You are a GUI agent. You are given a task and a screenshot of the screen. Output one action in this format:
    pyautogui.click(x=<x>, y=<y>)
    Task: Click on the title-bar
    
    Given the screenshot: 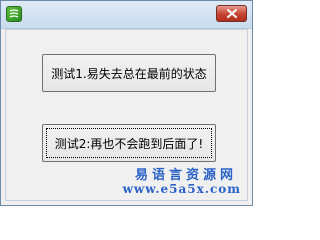 What is the action you would take?
    pyautogui.click(x=126, y=15)
    